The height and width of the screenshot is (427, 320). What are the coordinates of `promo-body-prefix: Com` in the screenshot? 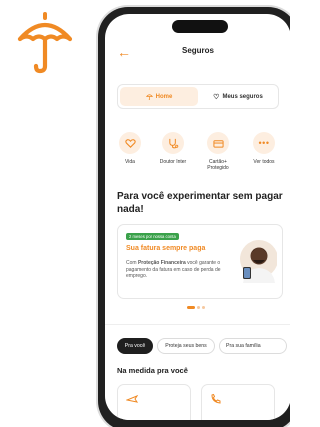 It's located at (132, 263).